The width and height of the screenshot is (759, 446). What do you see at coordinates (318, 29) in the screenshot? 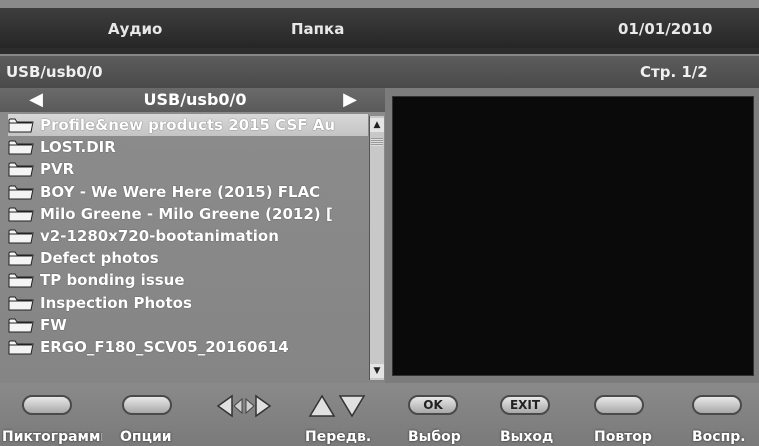
I see `view-mode-label: Папка` at bounding box center [318, 29].